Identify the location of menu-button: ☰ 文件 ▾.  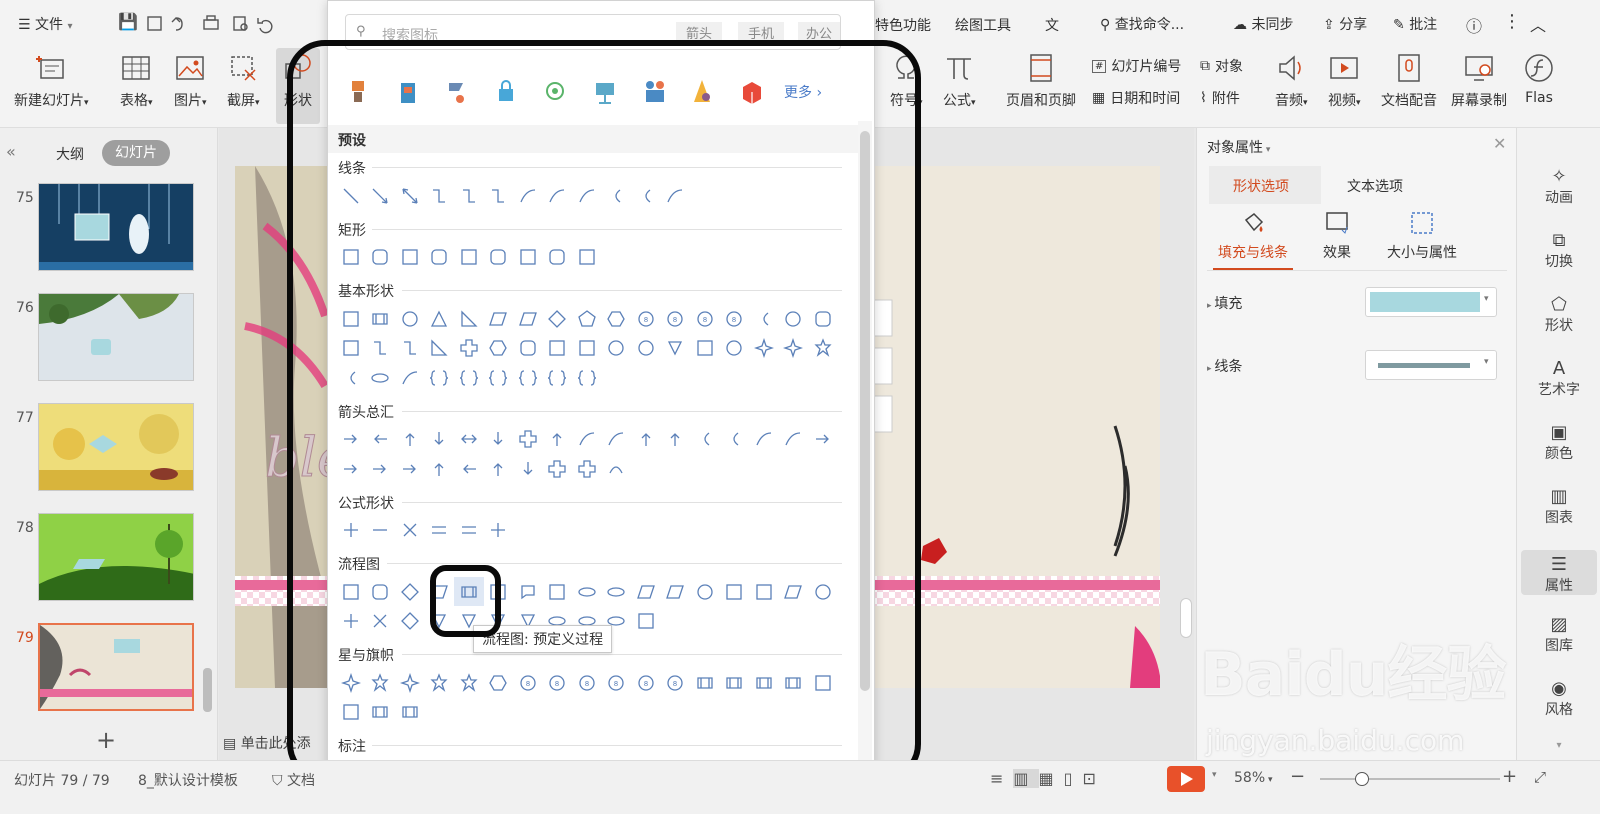
(45, 24).